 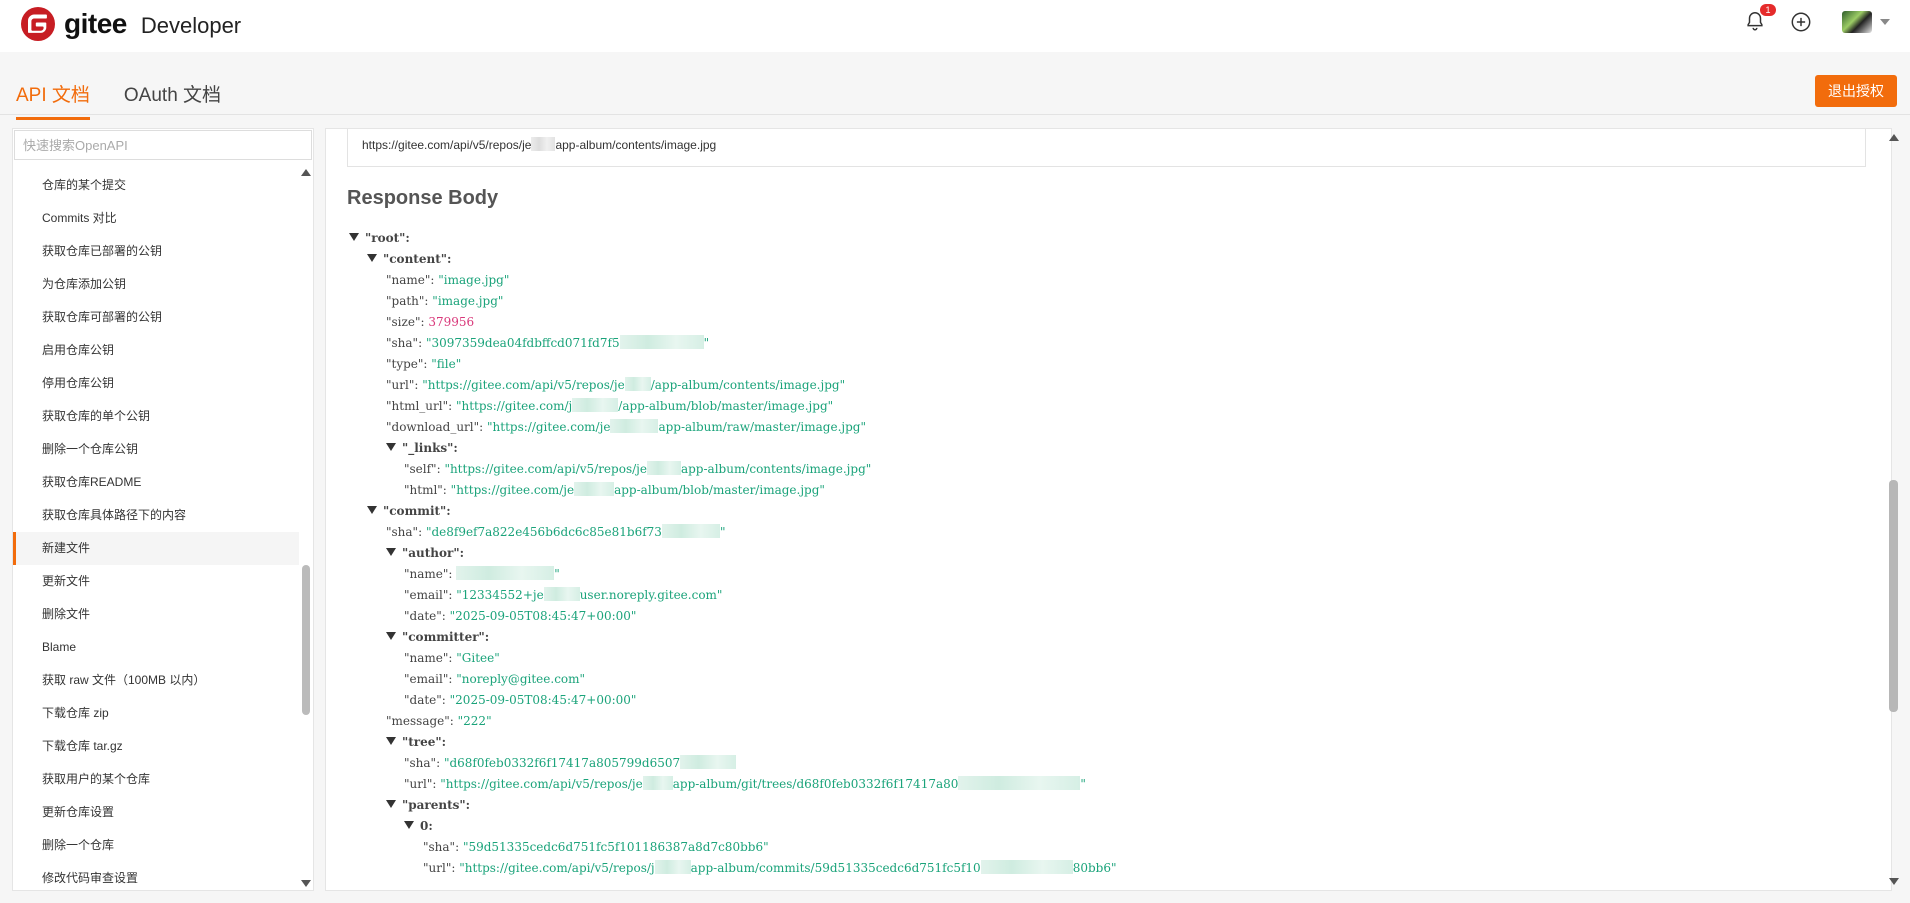 What do you see at coordinates (416, 742) in the screenshot?
I see `json-node-tree: "tree":` at bounding box center [416, 742].